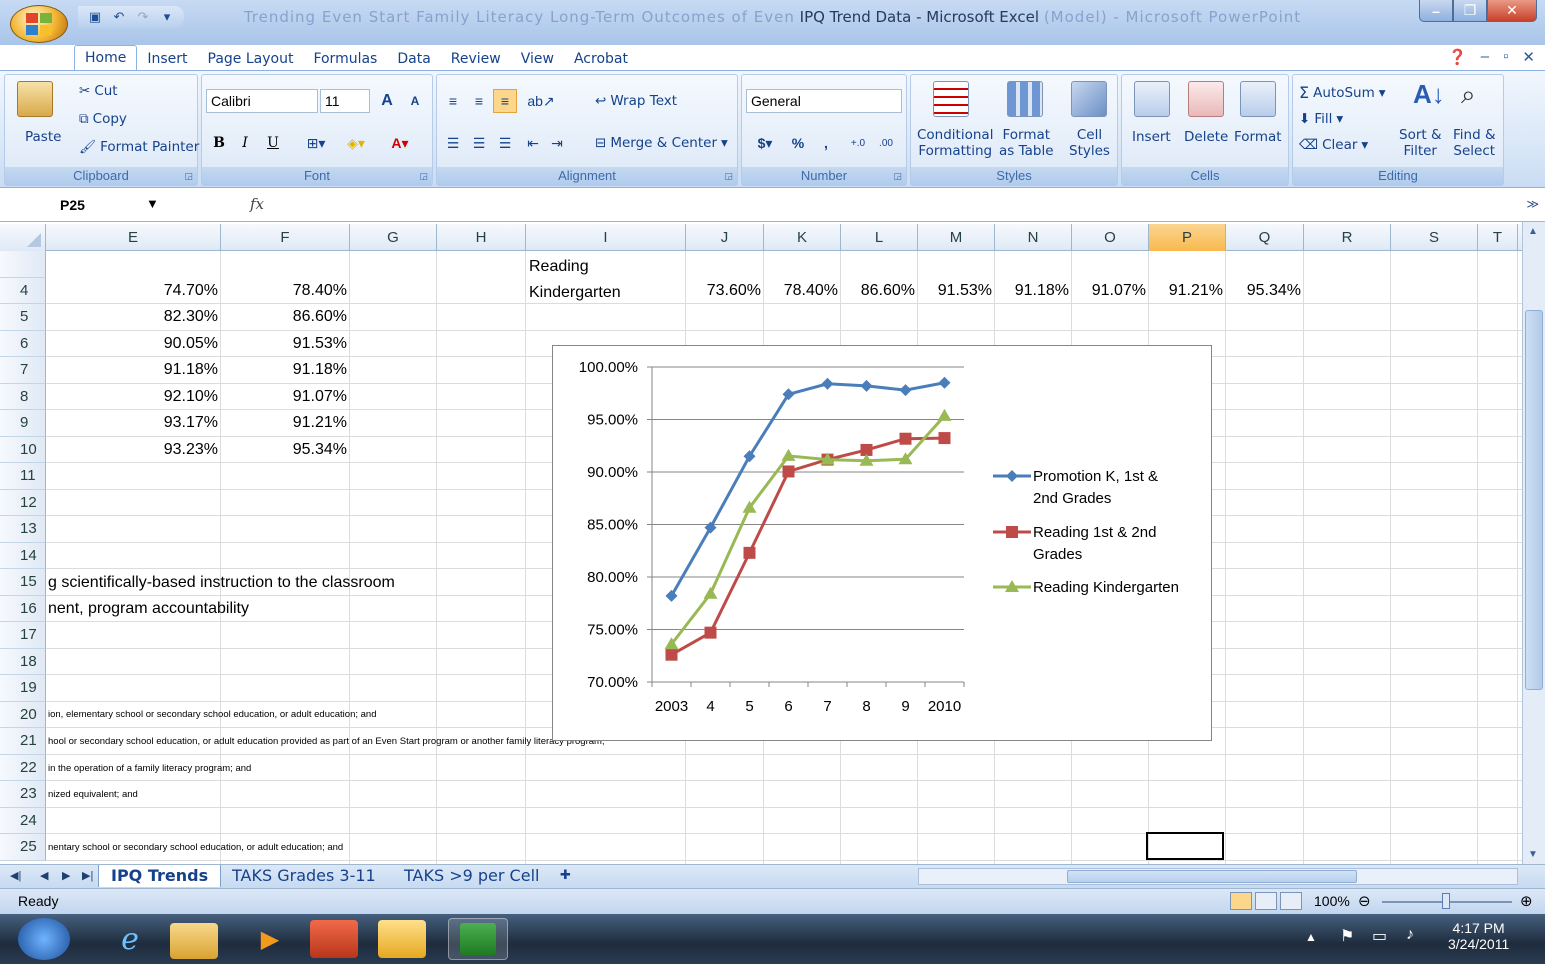 Image resolution: width=1545 pixels, height=964 pixels. I want to click on paste-button: Paste, so click(43, 137).